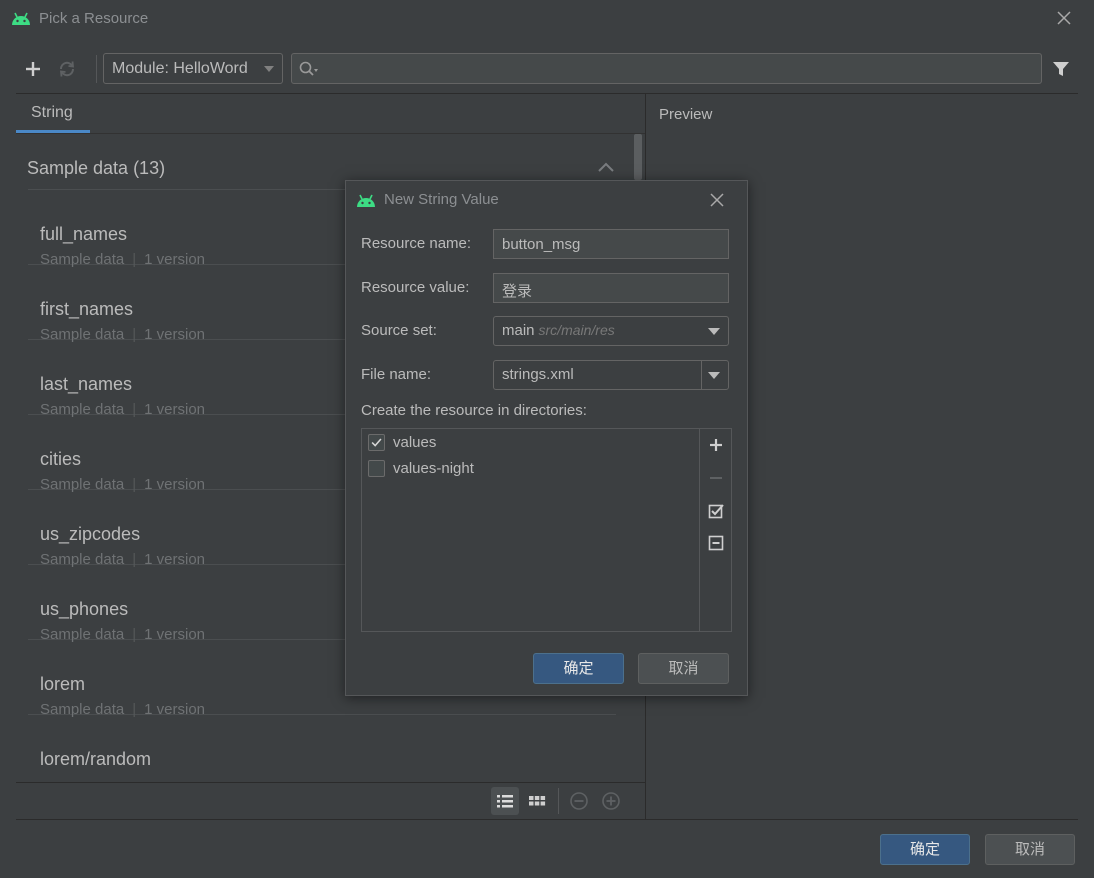 The image size is (1094, 878). Describe the element at coordinates (415, 287) in the screenshot. I see `resource-value-label: Resource value:` at that location.